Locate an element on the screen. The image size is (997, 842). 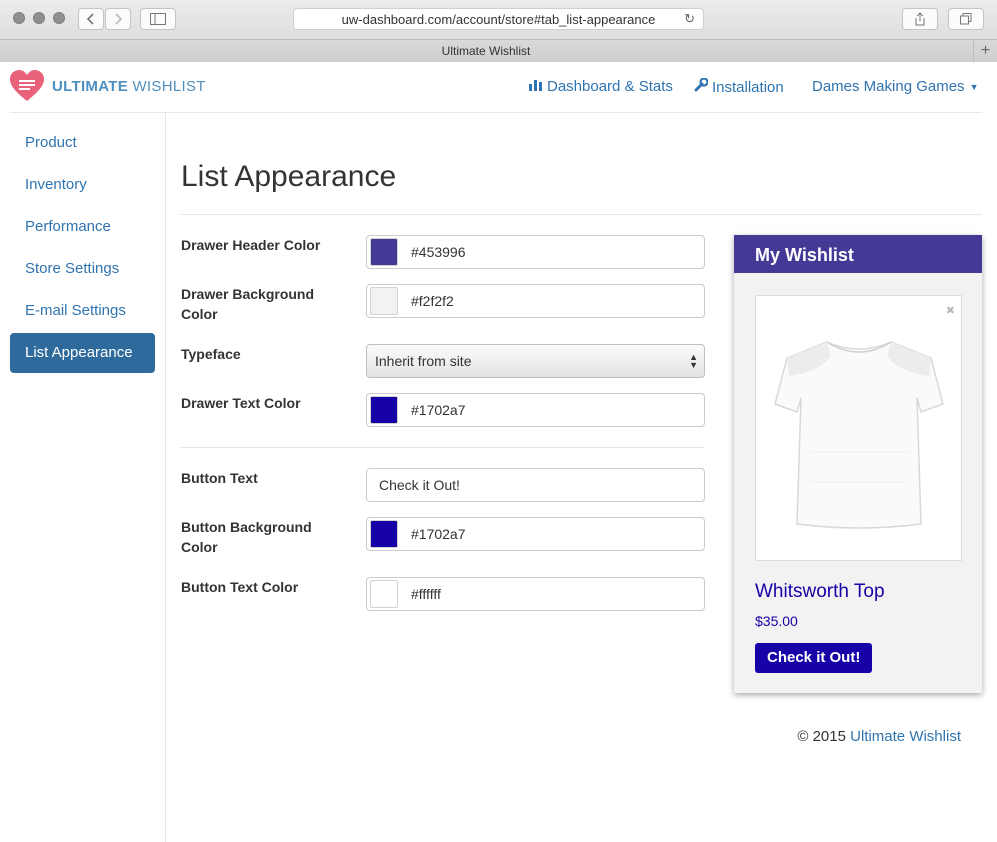
button-background-color-field: #1702a7 is located at coordinates (535, 534).